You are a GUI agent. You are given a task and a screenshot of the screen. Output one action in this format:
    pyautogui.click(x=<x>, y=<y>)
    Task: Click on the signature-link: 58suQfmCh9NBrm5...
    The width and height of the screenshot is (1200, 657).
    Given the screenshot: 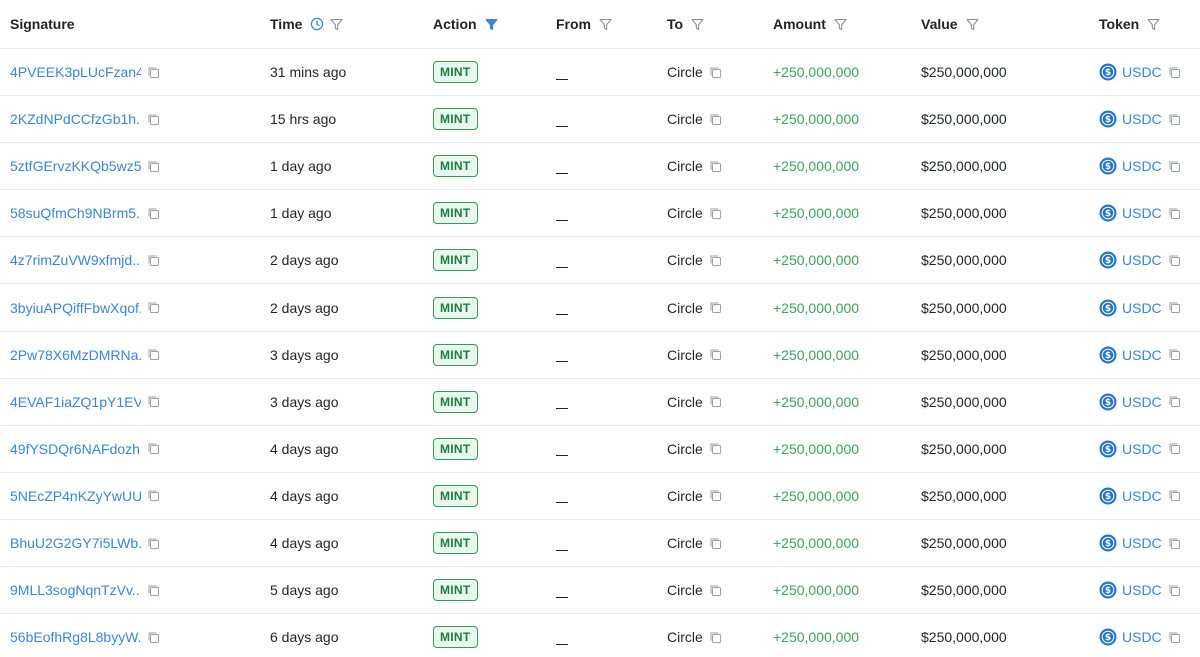 What is the action you would take?
    pyautogui.click(x=75, y=213)
    